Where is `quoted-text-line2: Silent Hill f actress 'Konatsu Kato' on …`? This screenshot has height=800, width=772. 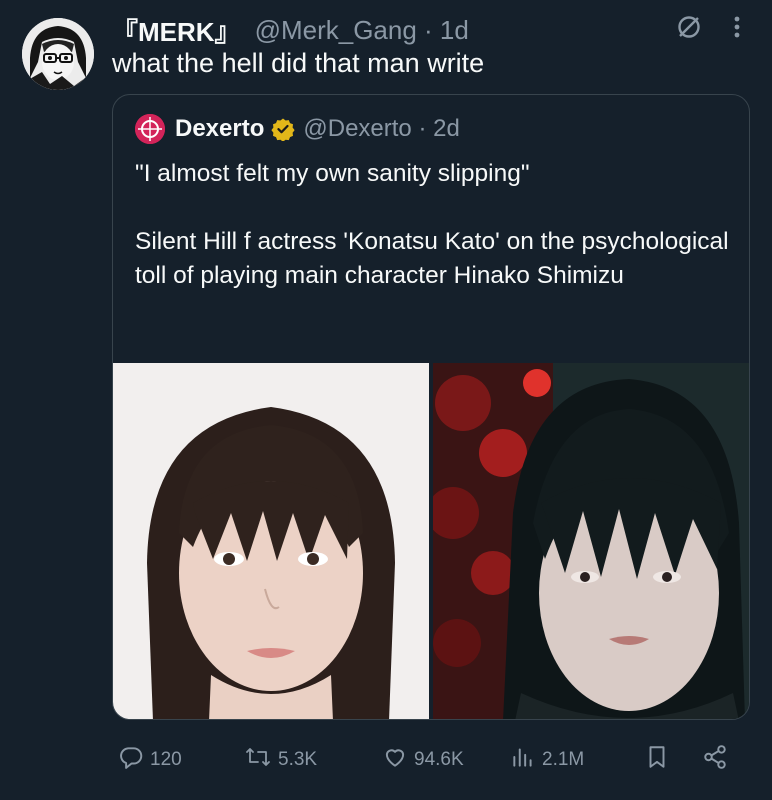 quoted-text-line2: Silent Hill f actress 'Konatsu Kato' on … is located at coordinates (432, 258).